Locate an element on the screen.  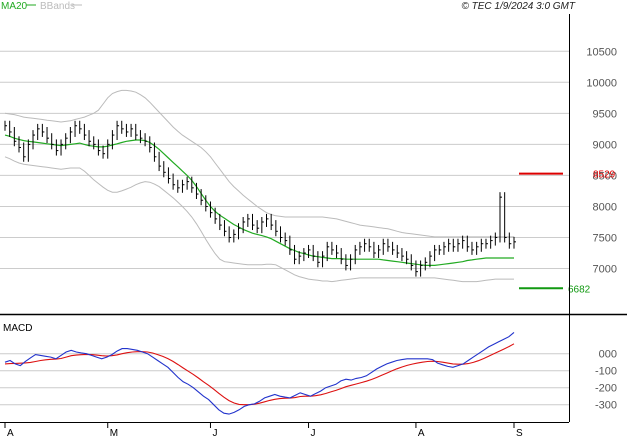
macd-tick-label: -300 is located at coordinates (606, 406).